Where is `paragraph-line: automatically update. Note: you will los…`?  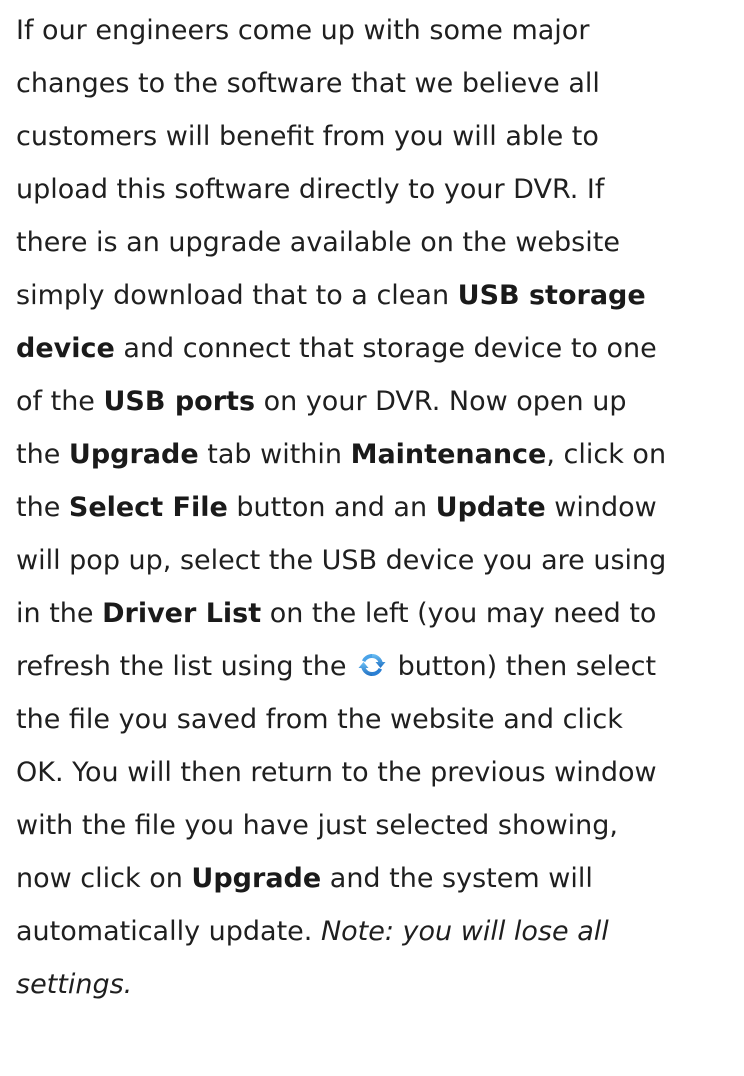 paragraph-line: automatically update. Note: you will los… is located at coordinates (312, 931).